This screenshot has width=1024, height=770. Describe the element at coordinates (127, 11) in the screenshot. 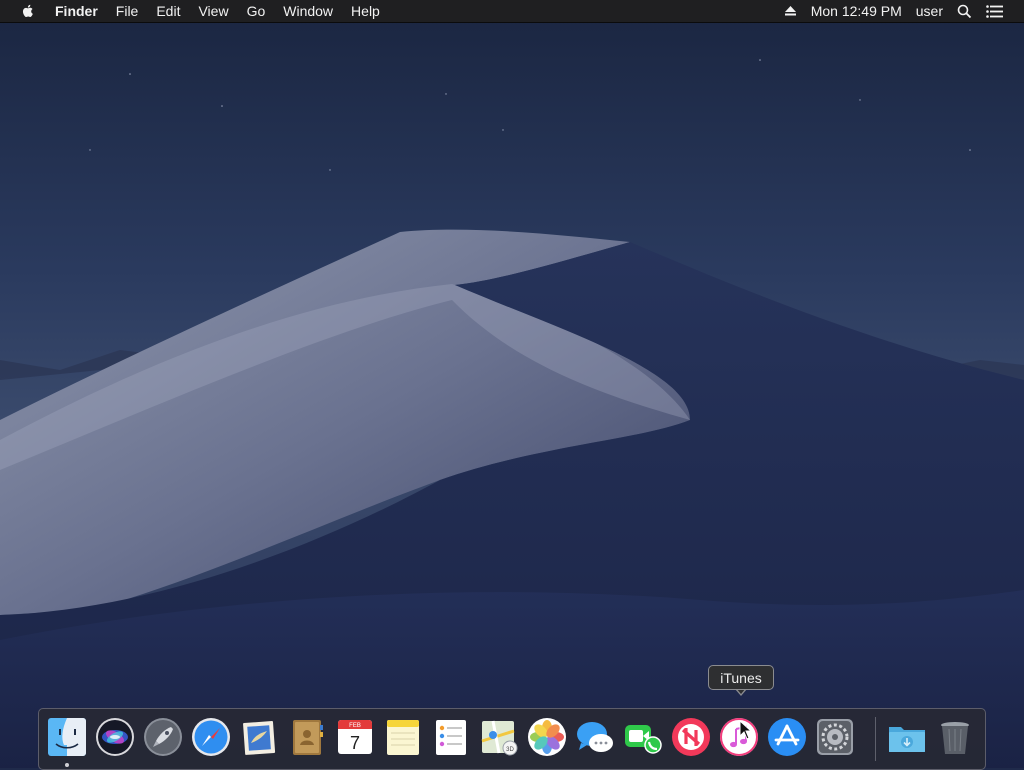

I see `menu-file: File` at that location.